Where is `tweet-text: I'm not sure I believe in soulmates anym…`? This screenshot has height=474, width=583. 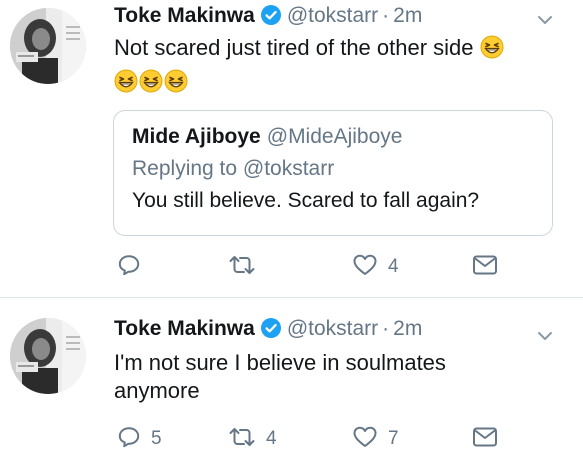
tweet-text: I'm not sure I believe in soulmates anym… is located at coordinates (280, 376).